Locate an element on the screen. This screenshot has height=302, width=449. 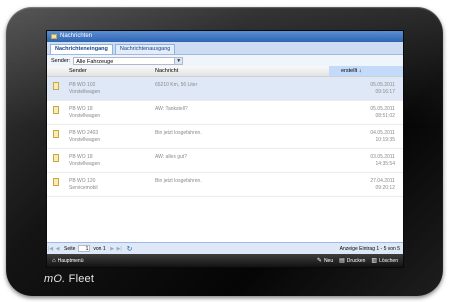
column-header-message: Nachricht is located at coordinates (166, 71).